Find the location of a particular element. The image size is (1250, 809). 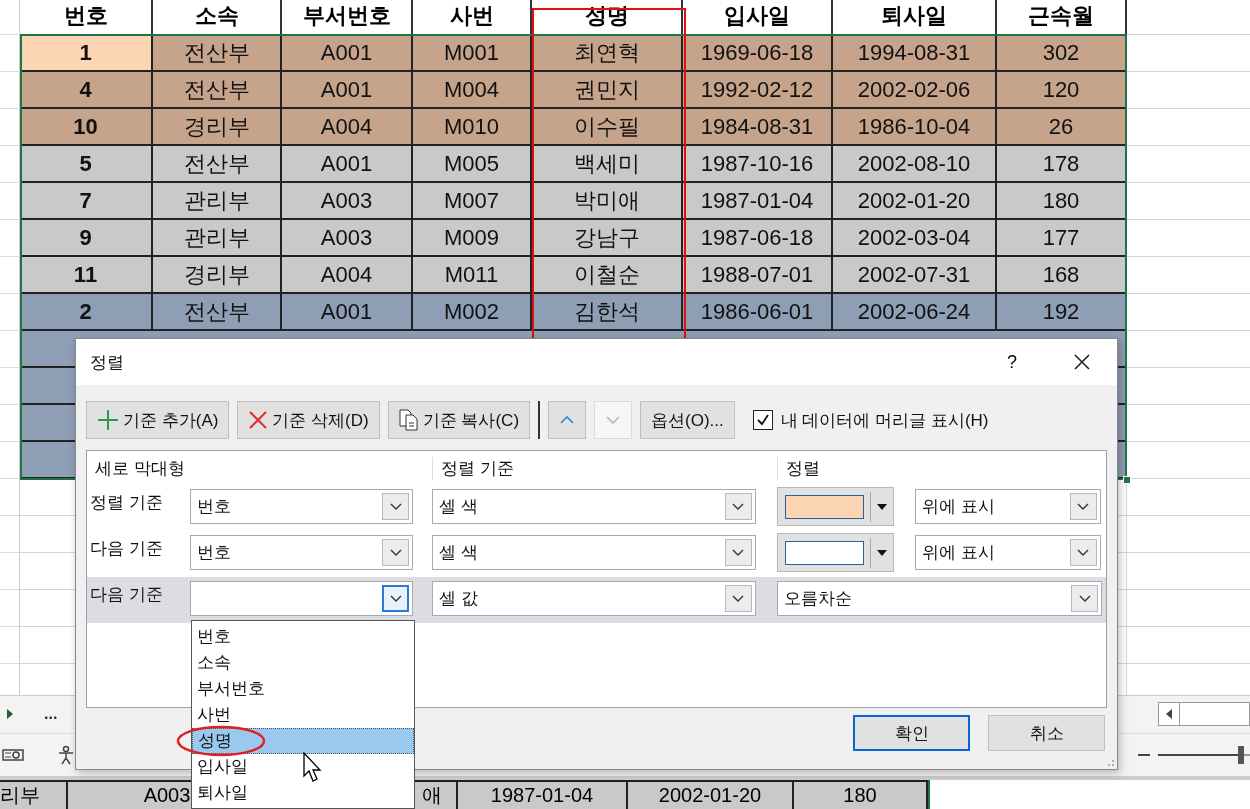

table-cell: 2002-08-10 is located at coordinates (915, 164).